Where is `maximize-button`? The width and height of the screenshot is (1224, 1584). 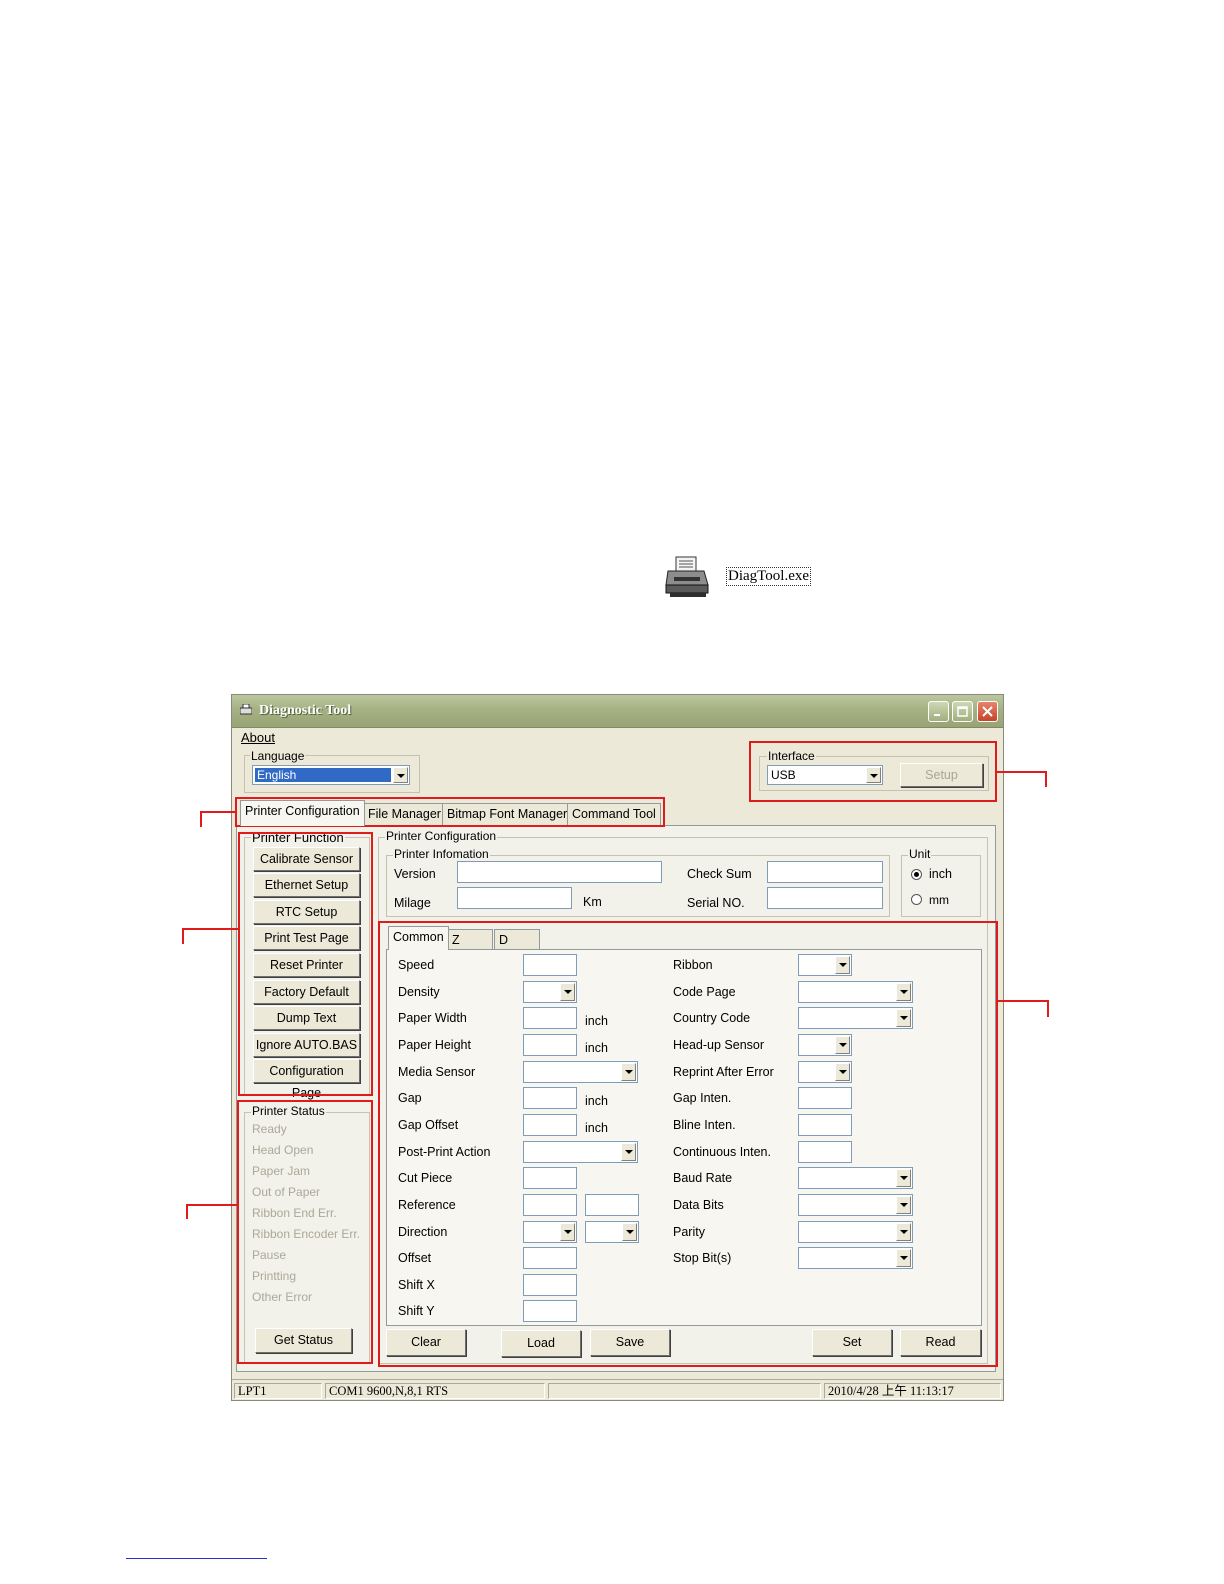
maximize-button is located at coordinates (962, 711).